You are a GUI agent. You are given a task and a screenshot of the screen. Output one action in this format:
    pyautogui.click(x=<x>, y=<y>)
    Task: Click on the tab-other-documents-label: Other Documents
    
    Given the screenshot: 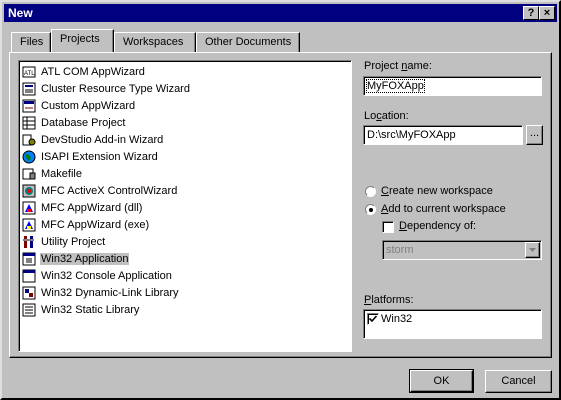 What is the action you would take?
    pyautogui.click(x=248, y=42)
    